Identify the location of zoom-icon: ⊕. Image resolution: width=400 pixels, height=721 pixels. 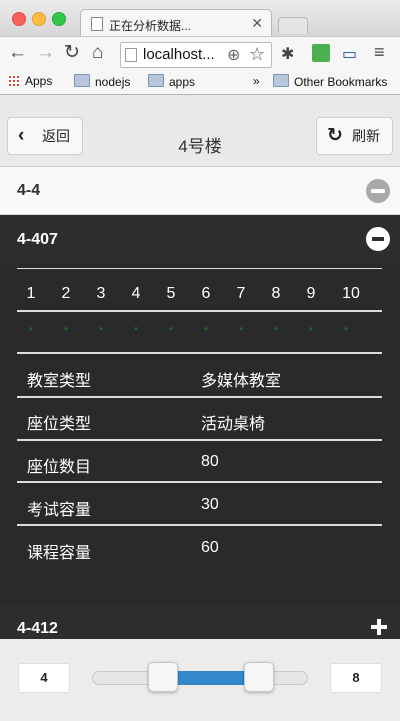
(233, 55).